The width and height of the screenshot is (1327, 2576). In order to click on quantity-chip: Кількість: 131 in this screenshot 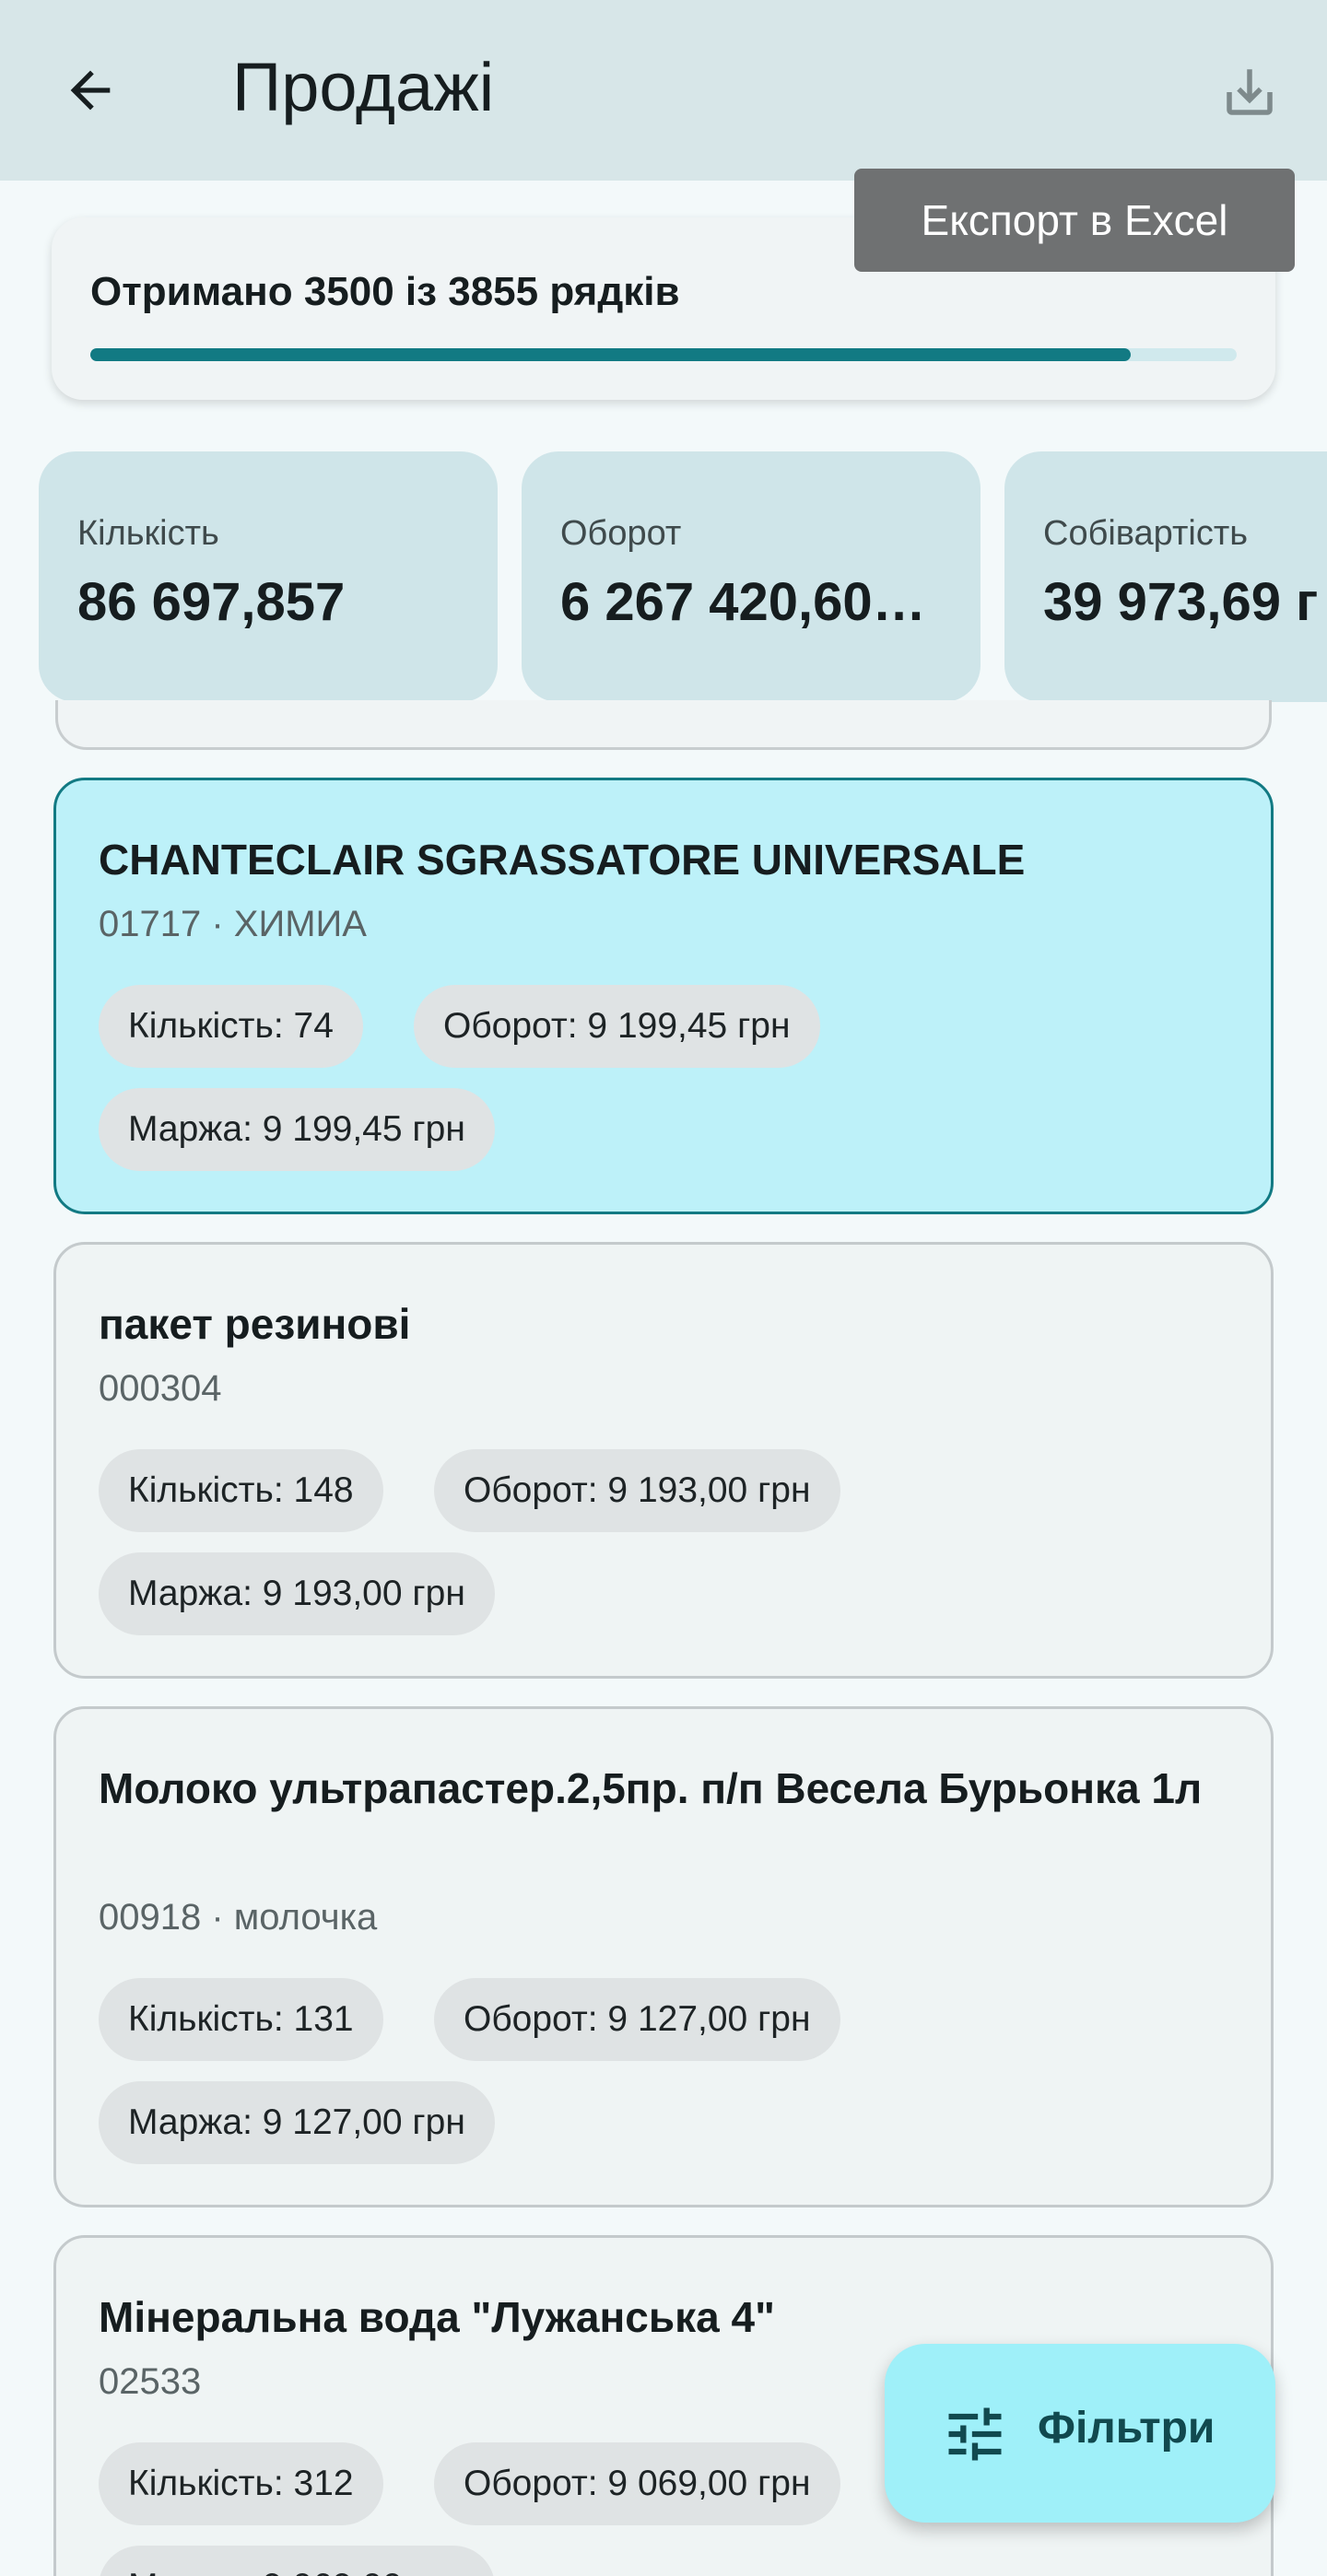, I will do `click(241, 2019)`.